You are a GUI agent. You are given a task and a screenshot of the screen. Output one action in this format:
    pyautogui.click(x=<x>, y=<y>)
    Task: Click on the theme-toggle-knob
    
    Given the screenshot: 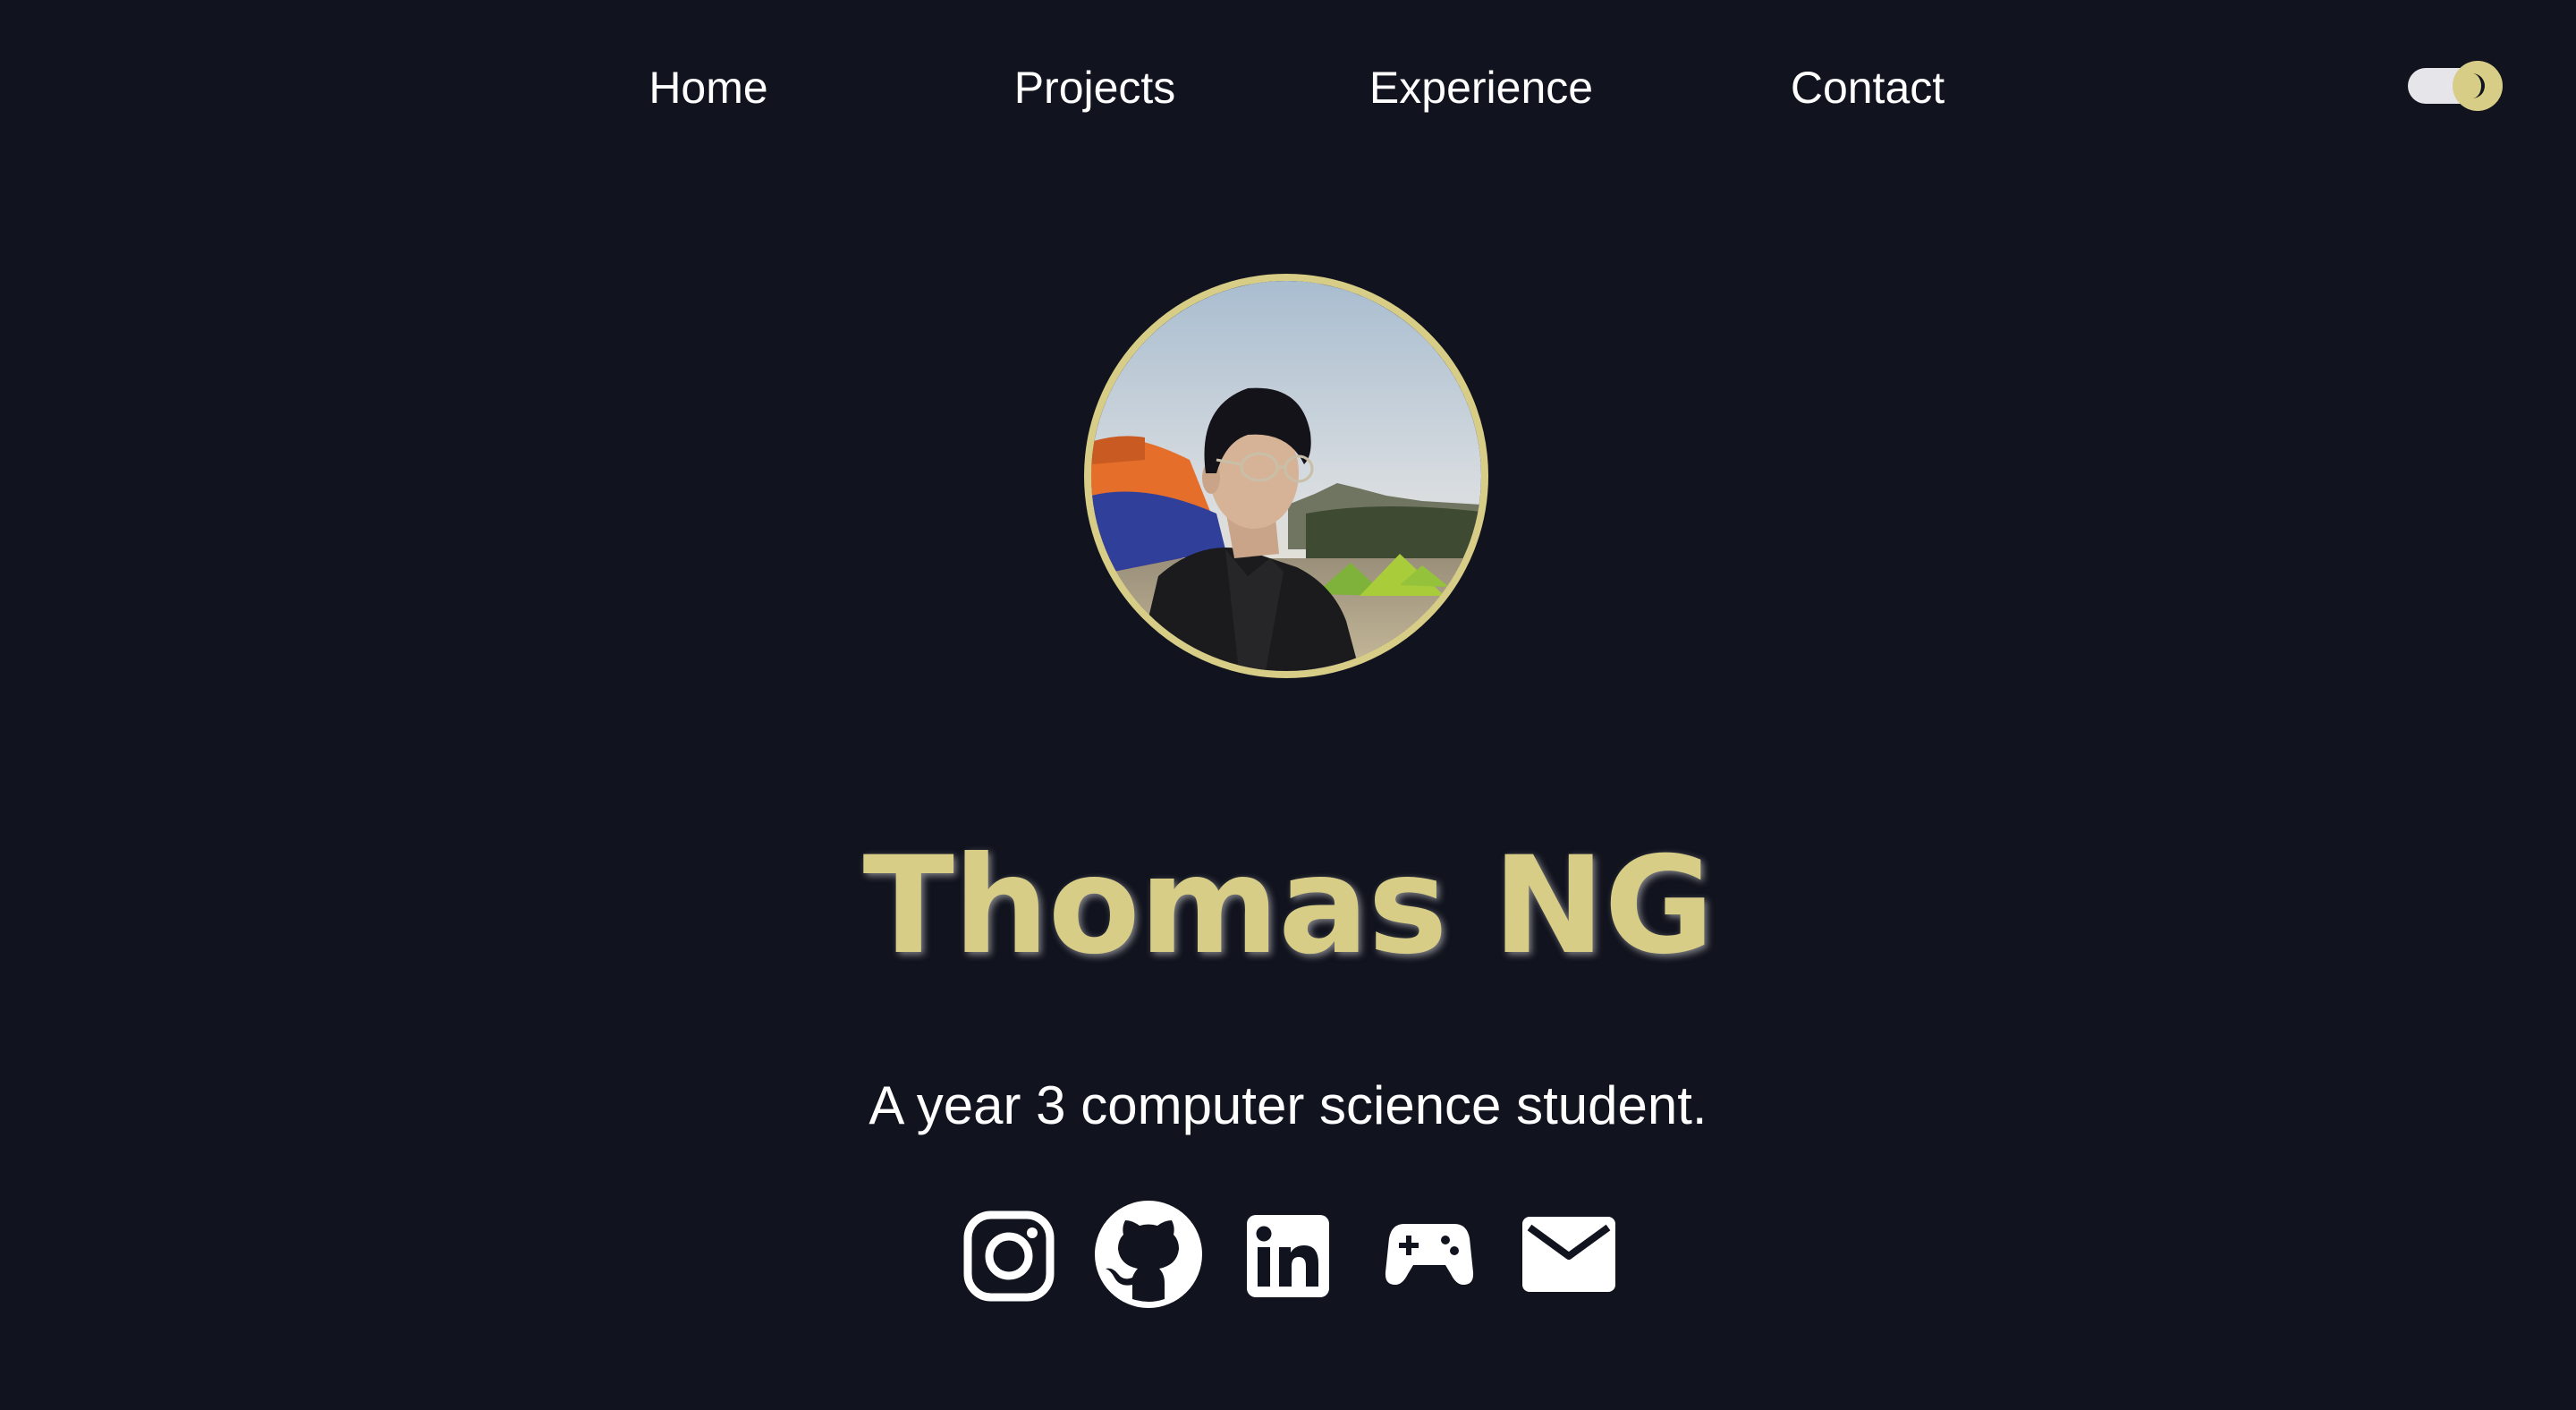 What is the action you would take?
    pyautogui.click(x=2478, y=86)
    